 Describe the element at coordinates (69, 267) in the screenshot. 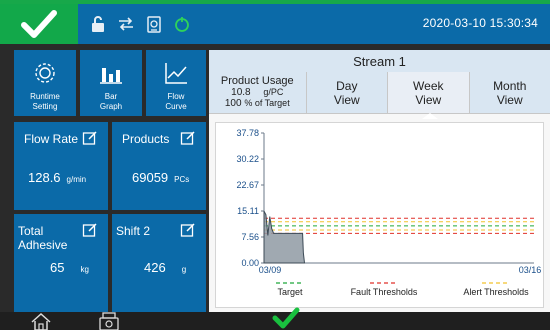

I see `total-adhesive-value-row: 65 kg` at that location.